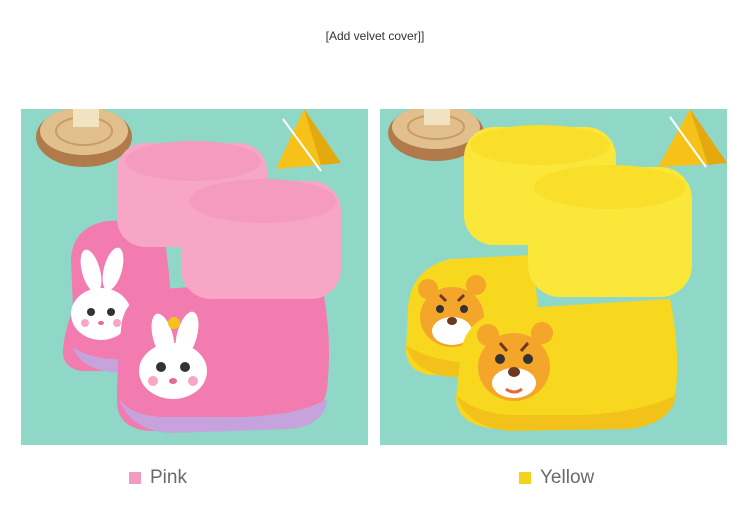 This screenshot has width=750, height=508. What do you see at coordinates (567, 477) in the screenshot?
I see `color-option-label: Yellow` at bounding box center [567, 477].